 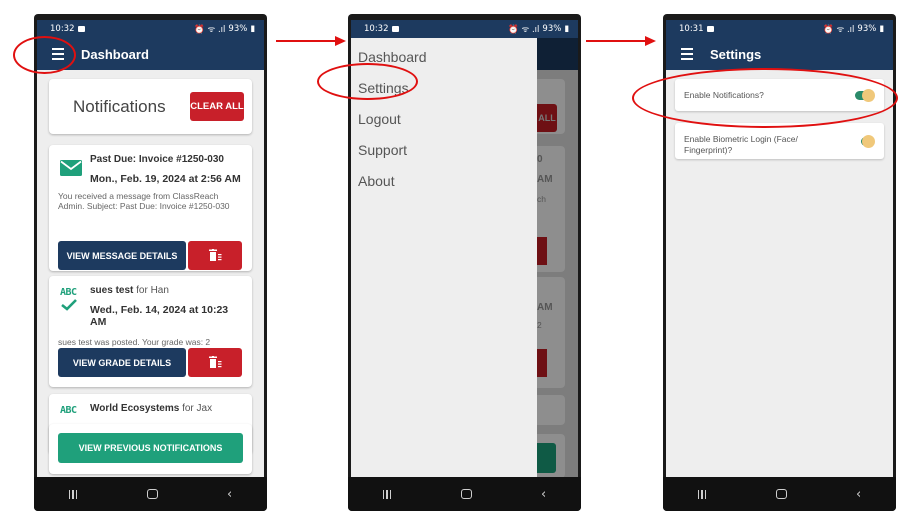 I want to click on highlight-ellipse-enable-notifications, so click(x=765, y=98).